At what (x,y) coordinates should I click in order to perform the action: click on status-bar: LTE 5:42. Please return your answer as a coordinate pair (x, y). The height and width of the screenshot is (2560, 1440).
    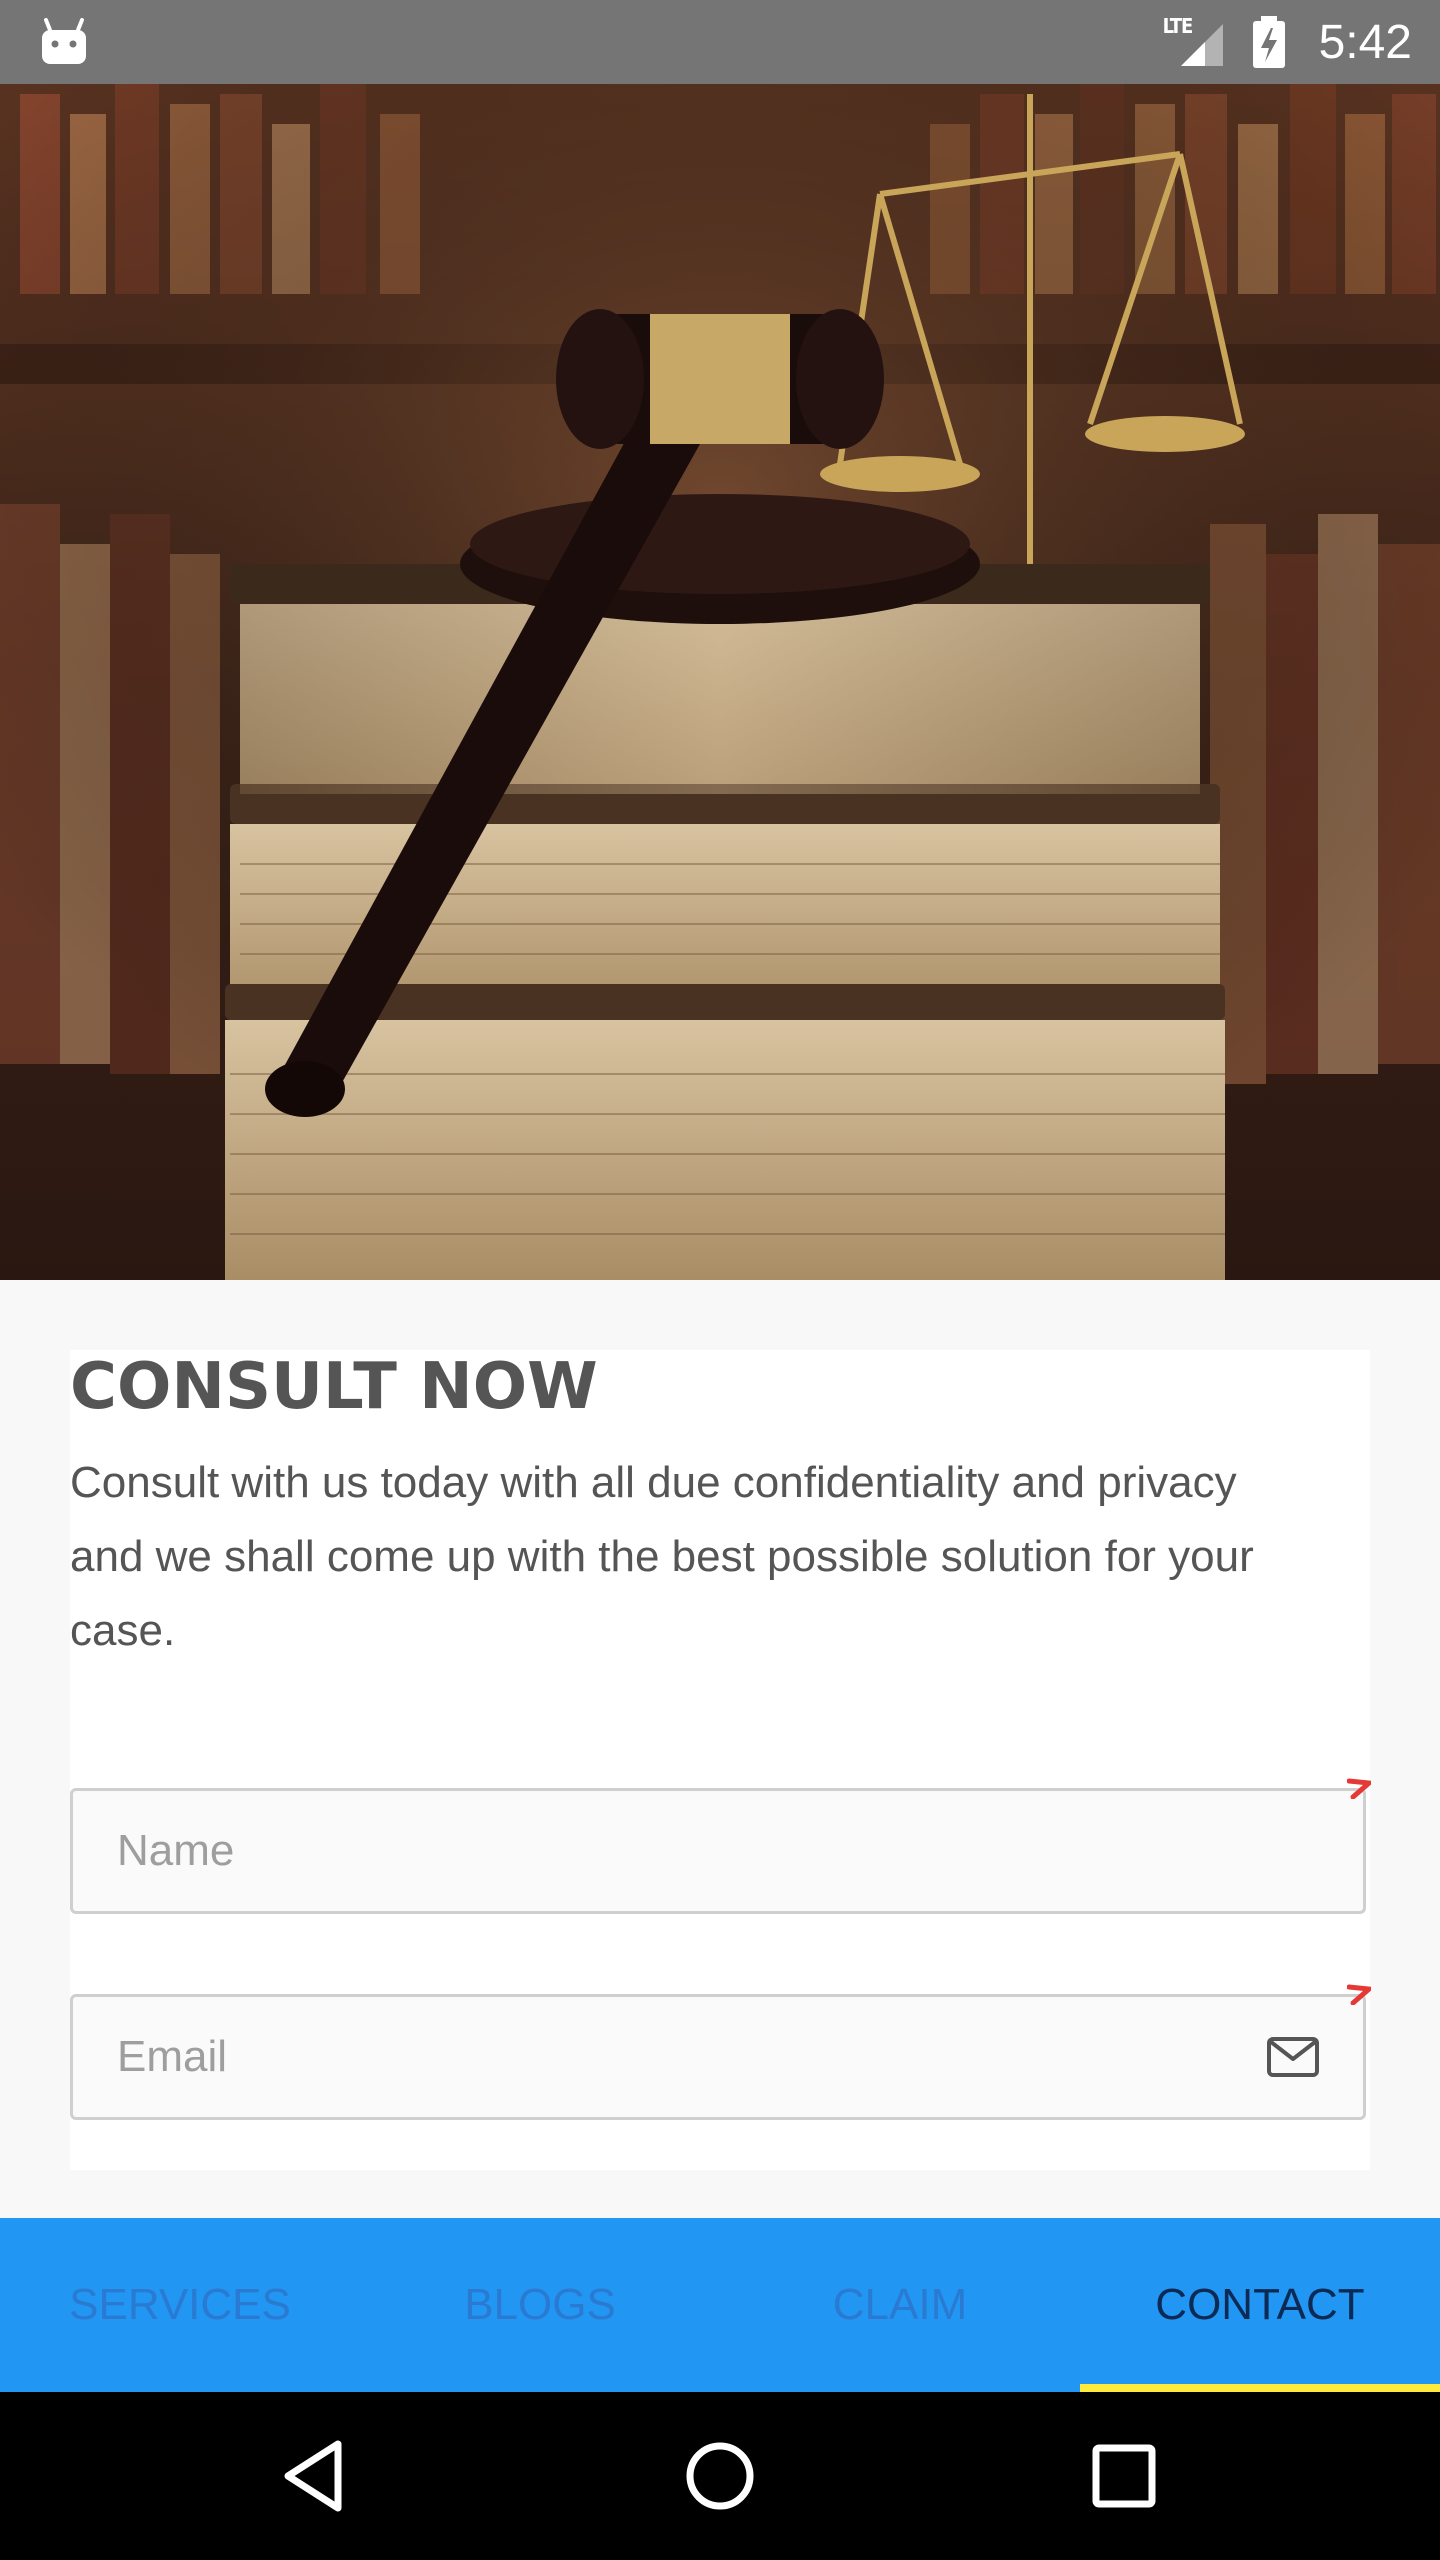
    Looking at the image, I should click on (720, 42).